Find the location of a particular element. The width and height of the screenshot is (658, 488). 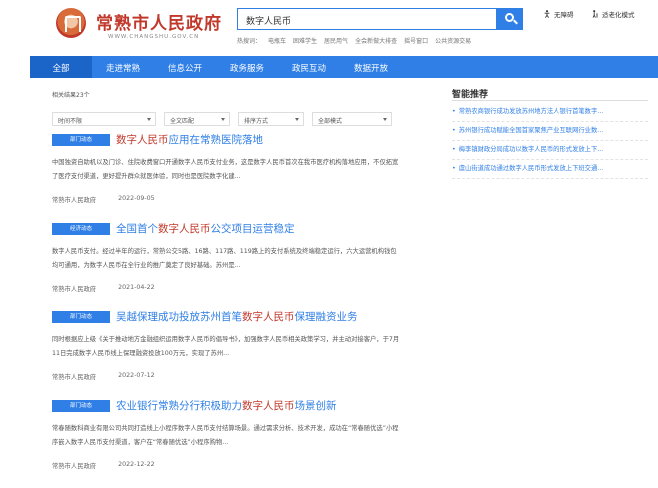

search-button is located at coordinates (510, 19).